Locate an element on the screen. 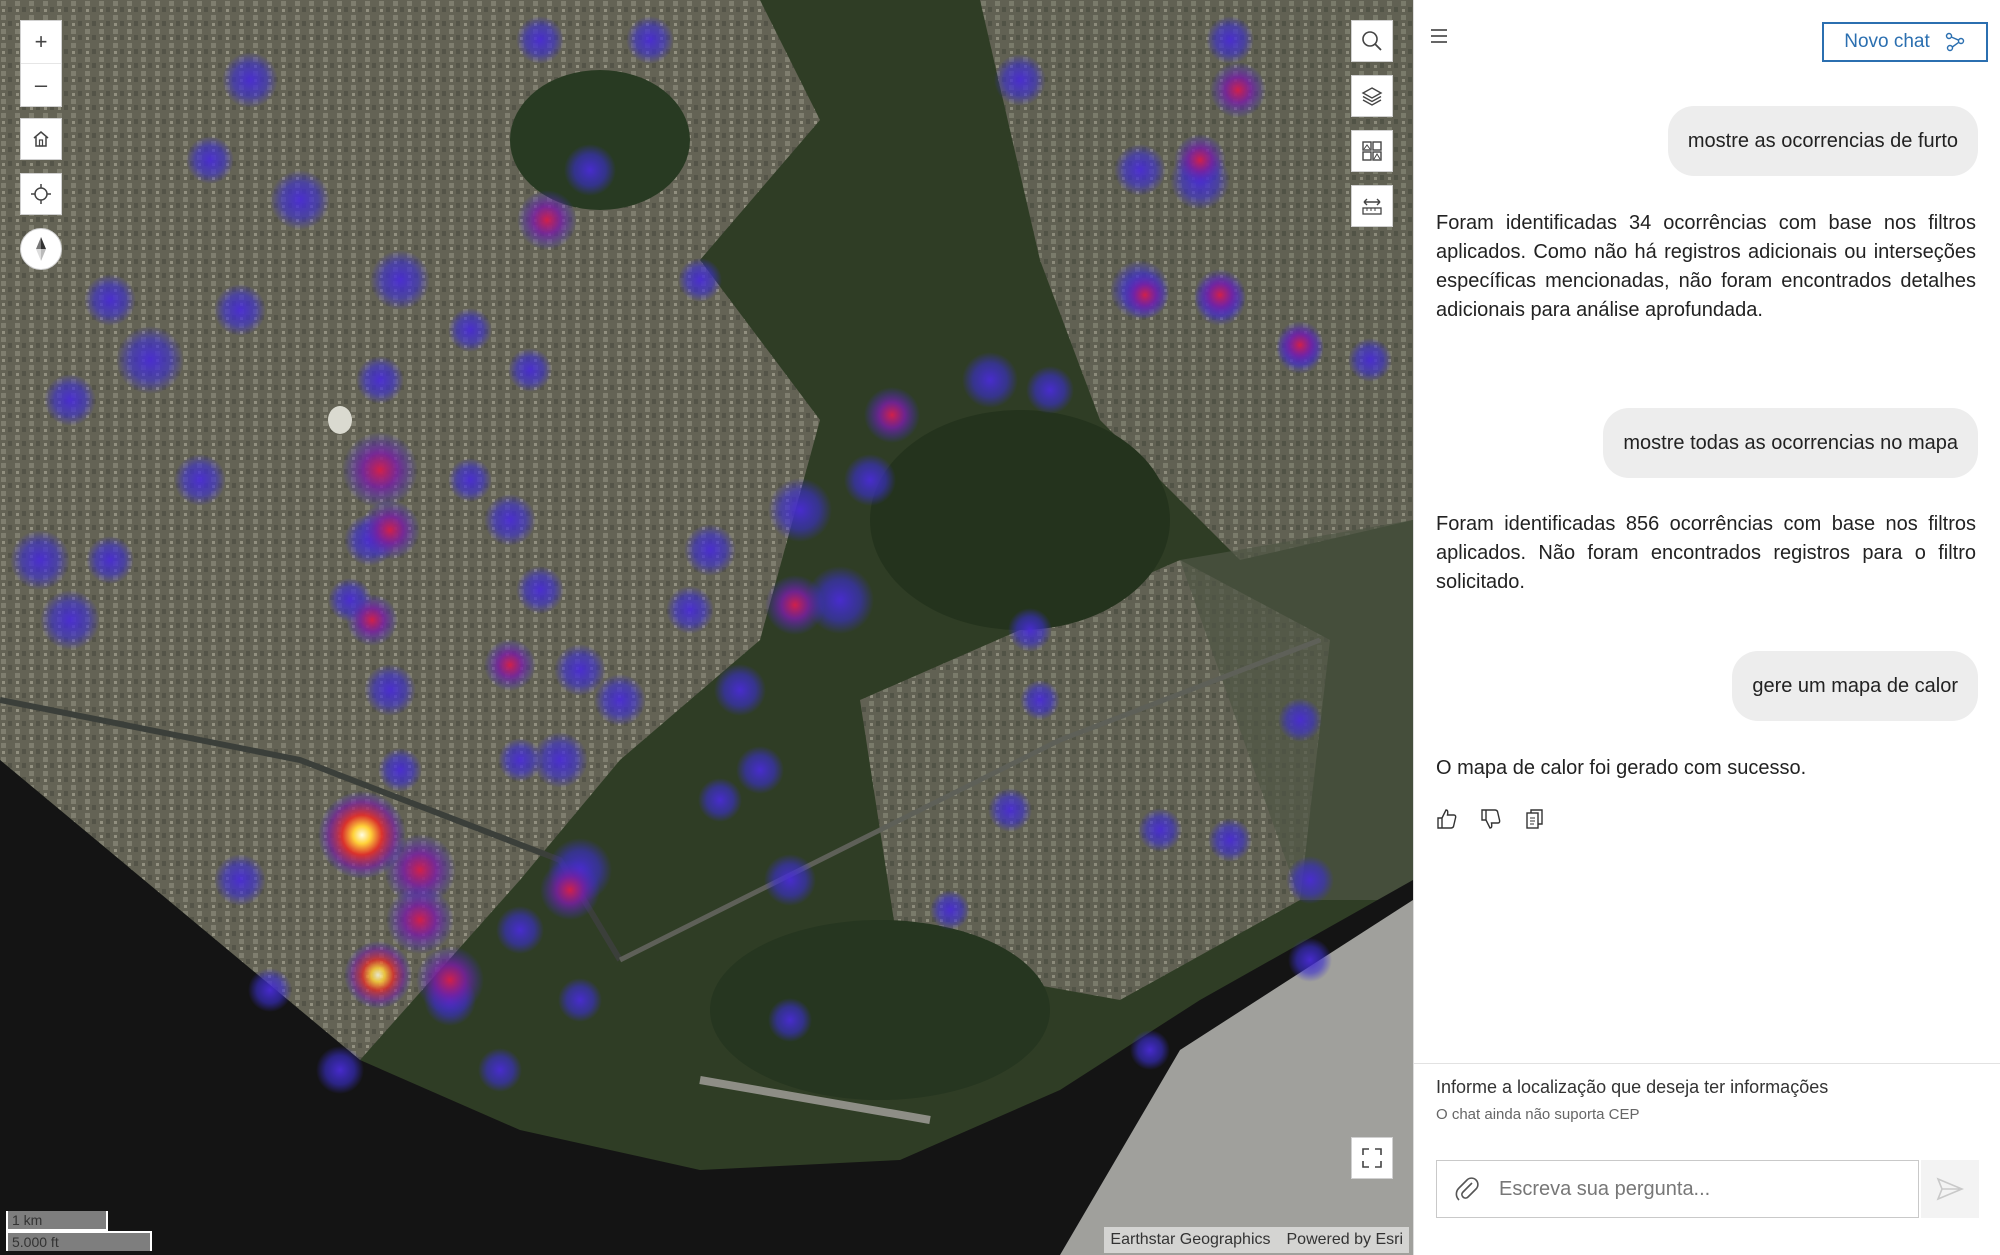  user-message: gere um mapa de calor is located at coordinates (1855, 686).